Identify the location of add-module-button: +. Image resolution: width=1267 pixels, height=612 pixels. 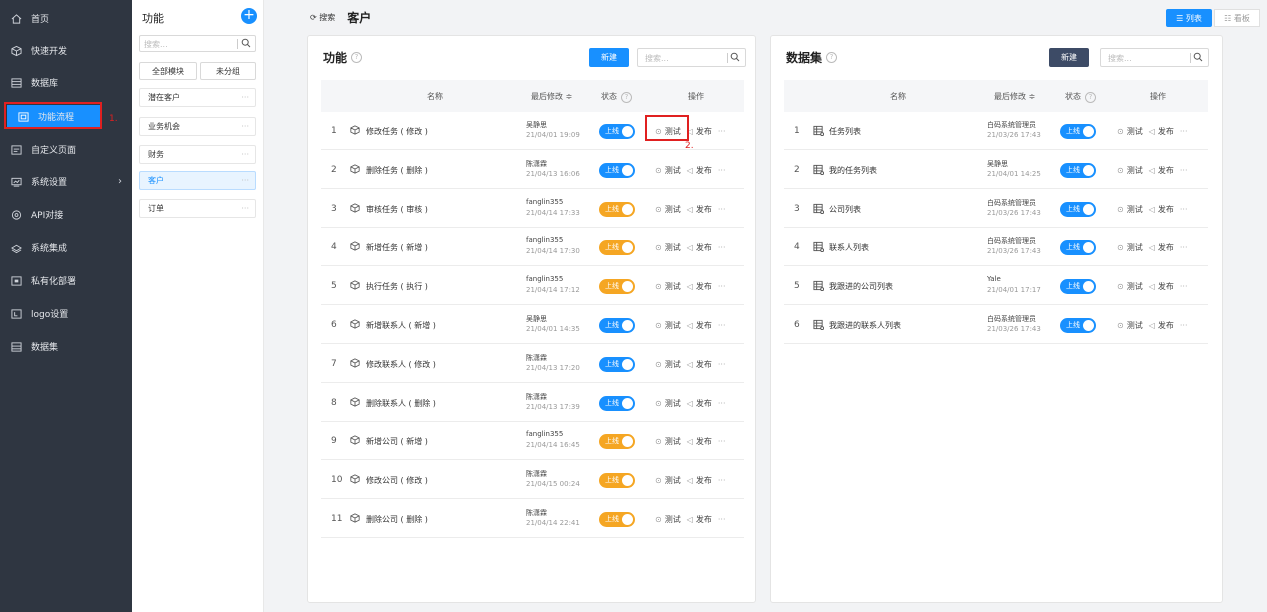
(249, 16).